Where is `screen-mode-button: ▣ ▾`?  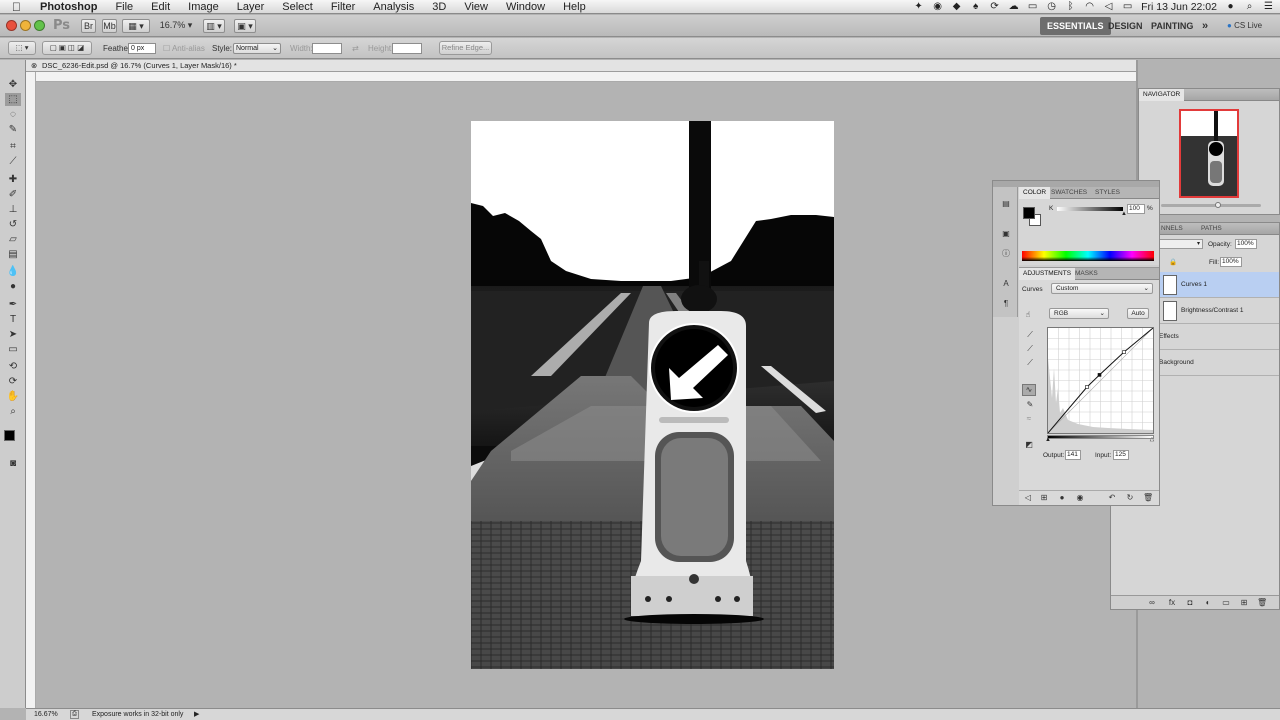
screen-mode-button: ▣ ▾ is located at coordinates (245, 26).